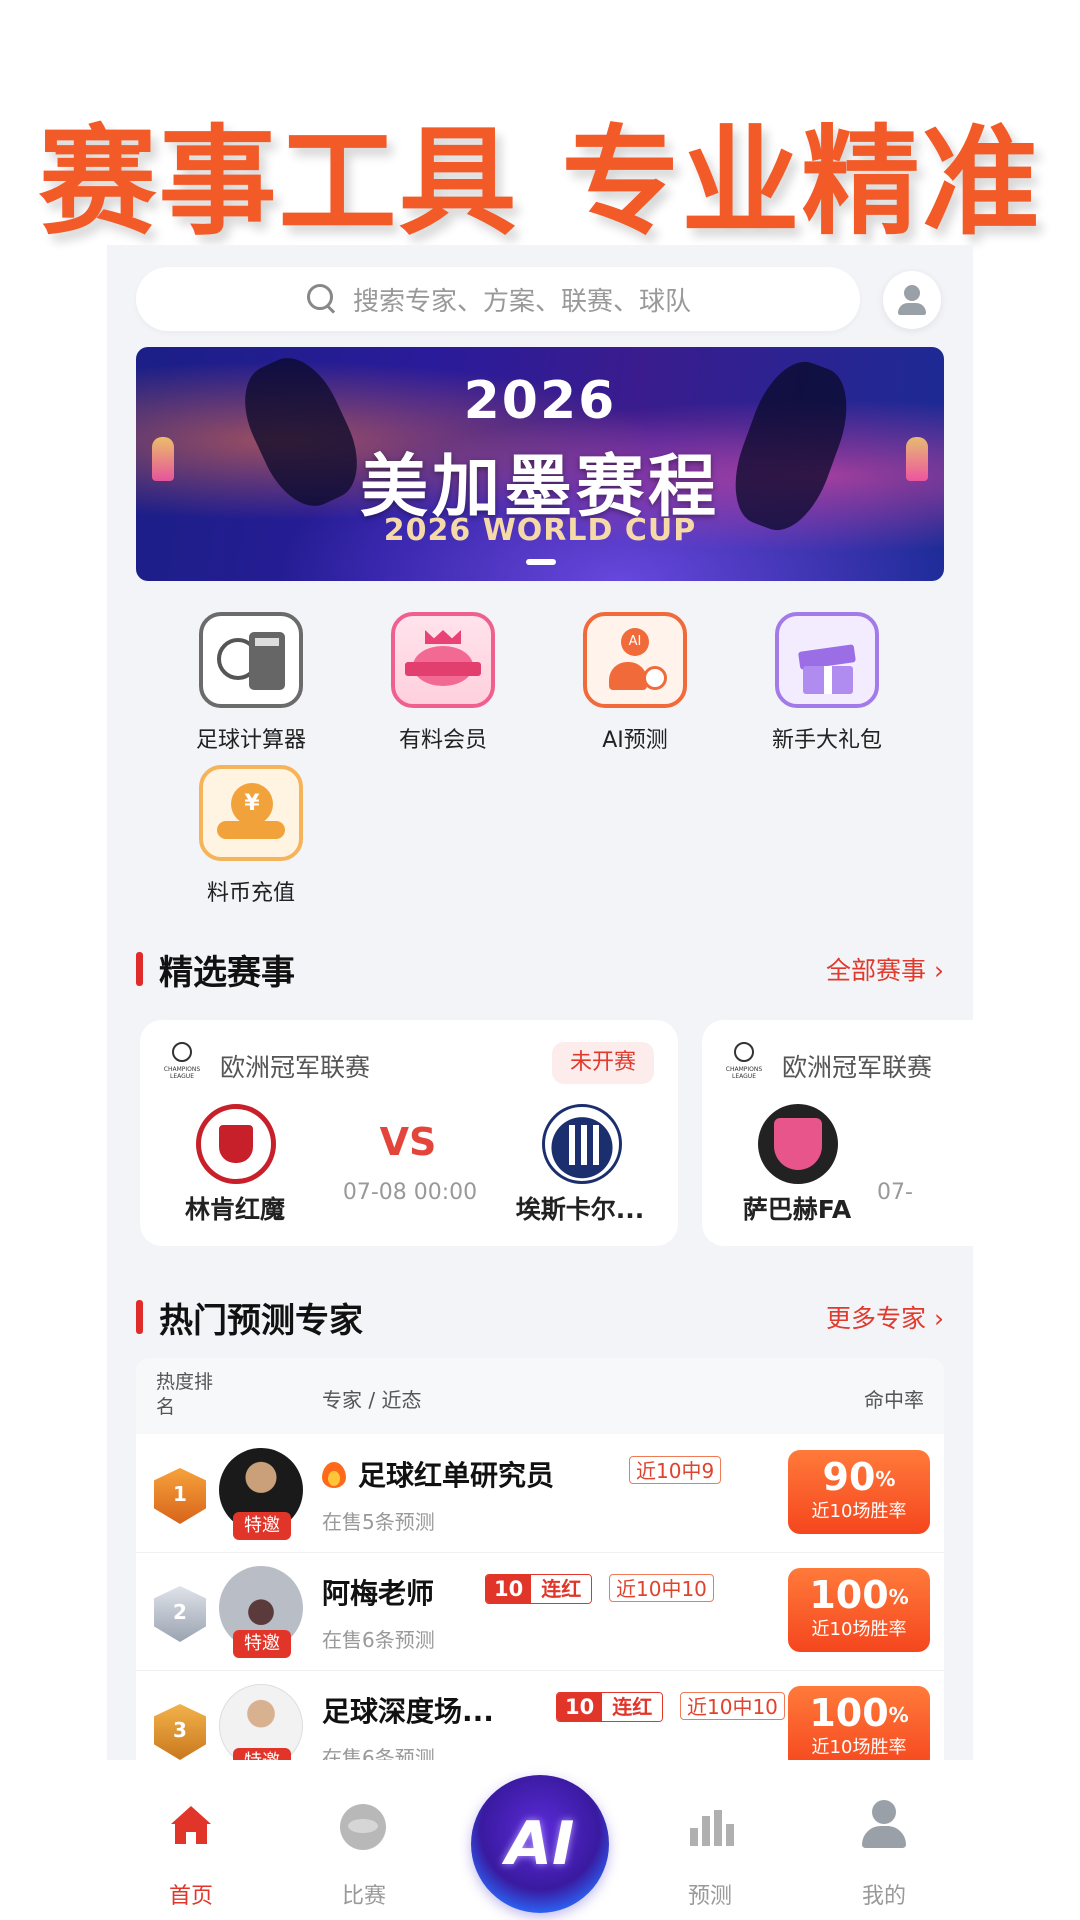 This screenshot has width=1080, height=1920. I want to click on expert-name: 足球红单研究员, so click(456, 1475).